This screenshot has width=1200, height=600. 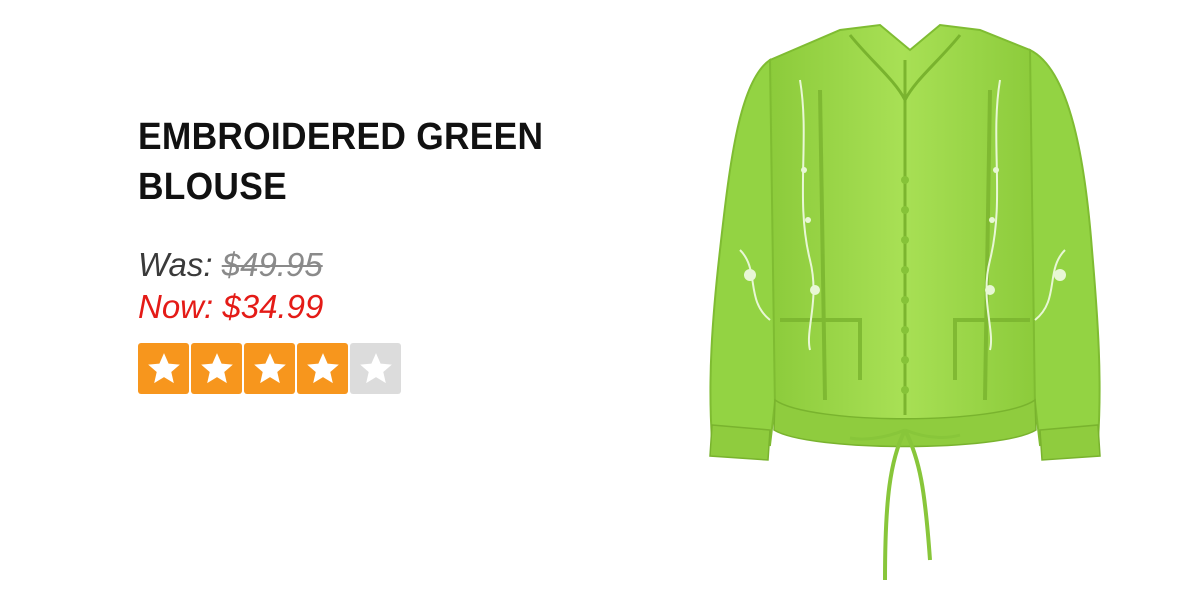 I want to click on product-title: EMBROIDERED GREEN BLOUSE, so click(x=341, y=162).